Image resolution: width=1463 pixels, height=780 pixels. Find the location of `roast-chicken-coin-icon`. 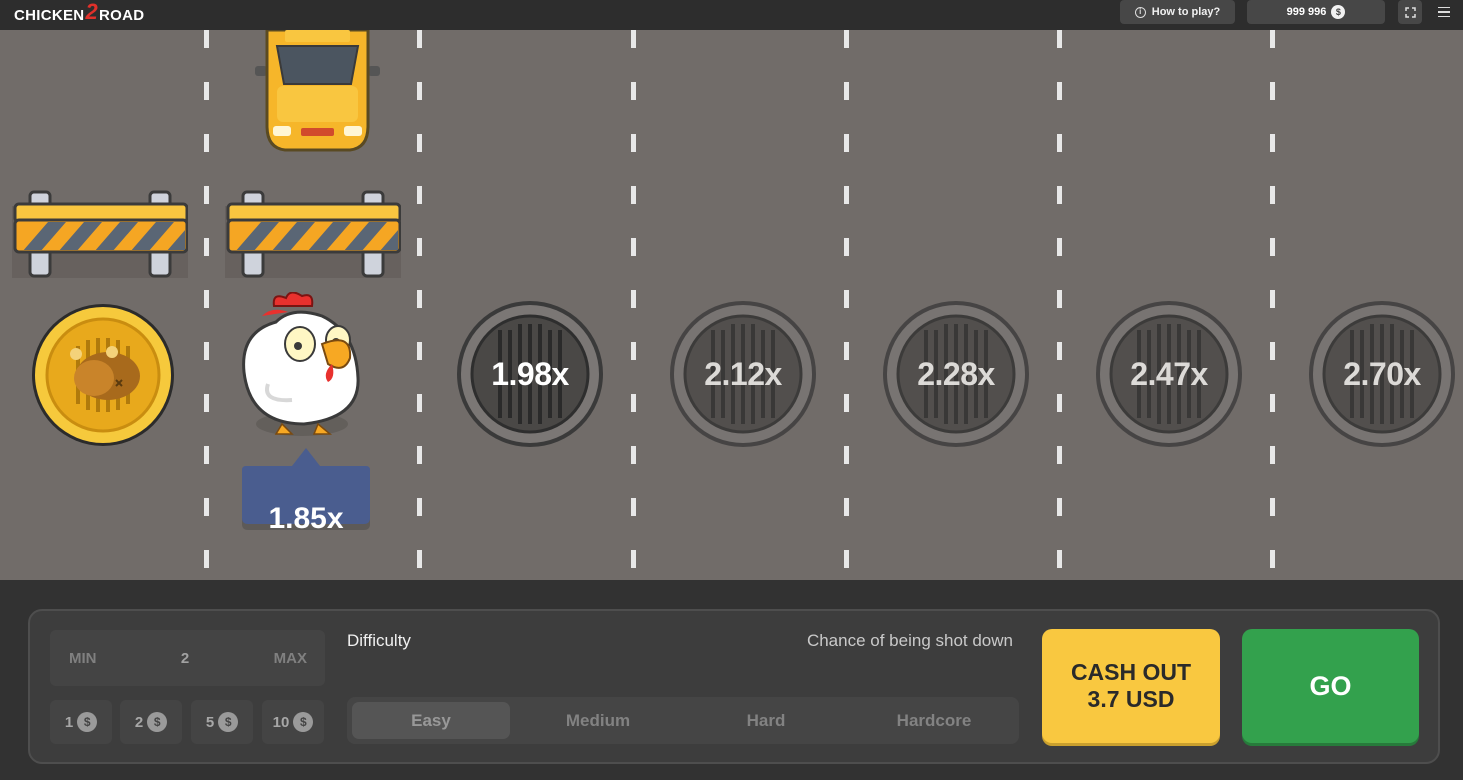

roast-chicken-coin-icon is located at coordinates (103, 375).